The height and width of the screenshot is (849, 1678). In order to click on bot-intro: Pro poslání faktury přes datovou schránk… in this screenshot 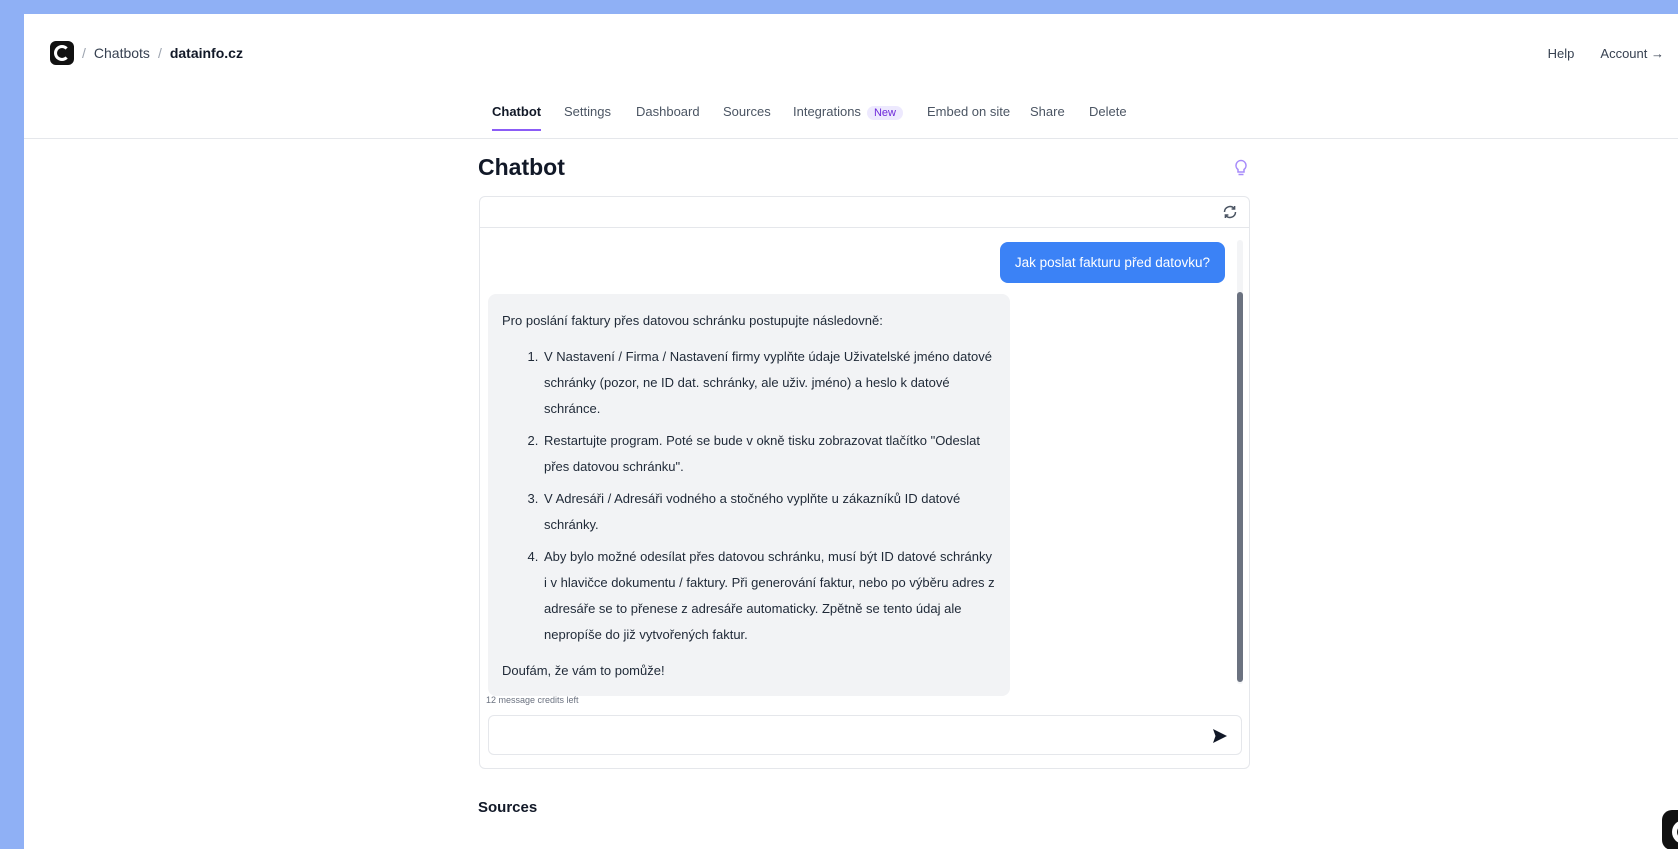, I will do `click(692, 320)`.